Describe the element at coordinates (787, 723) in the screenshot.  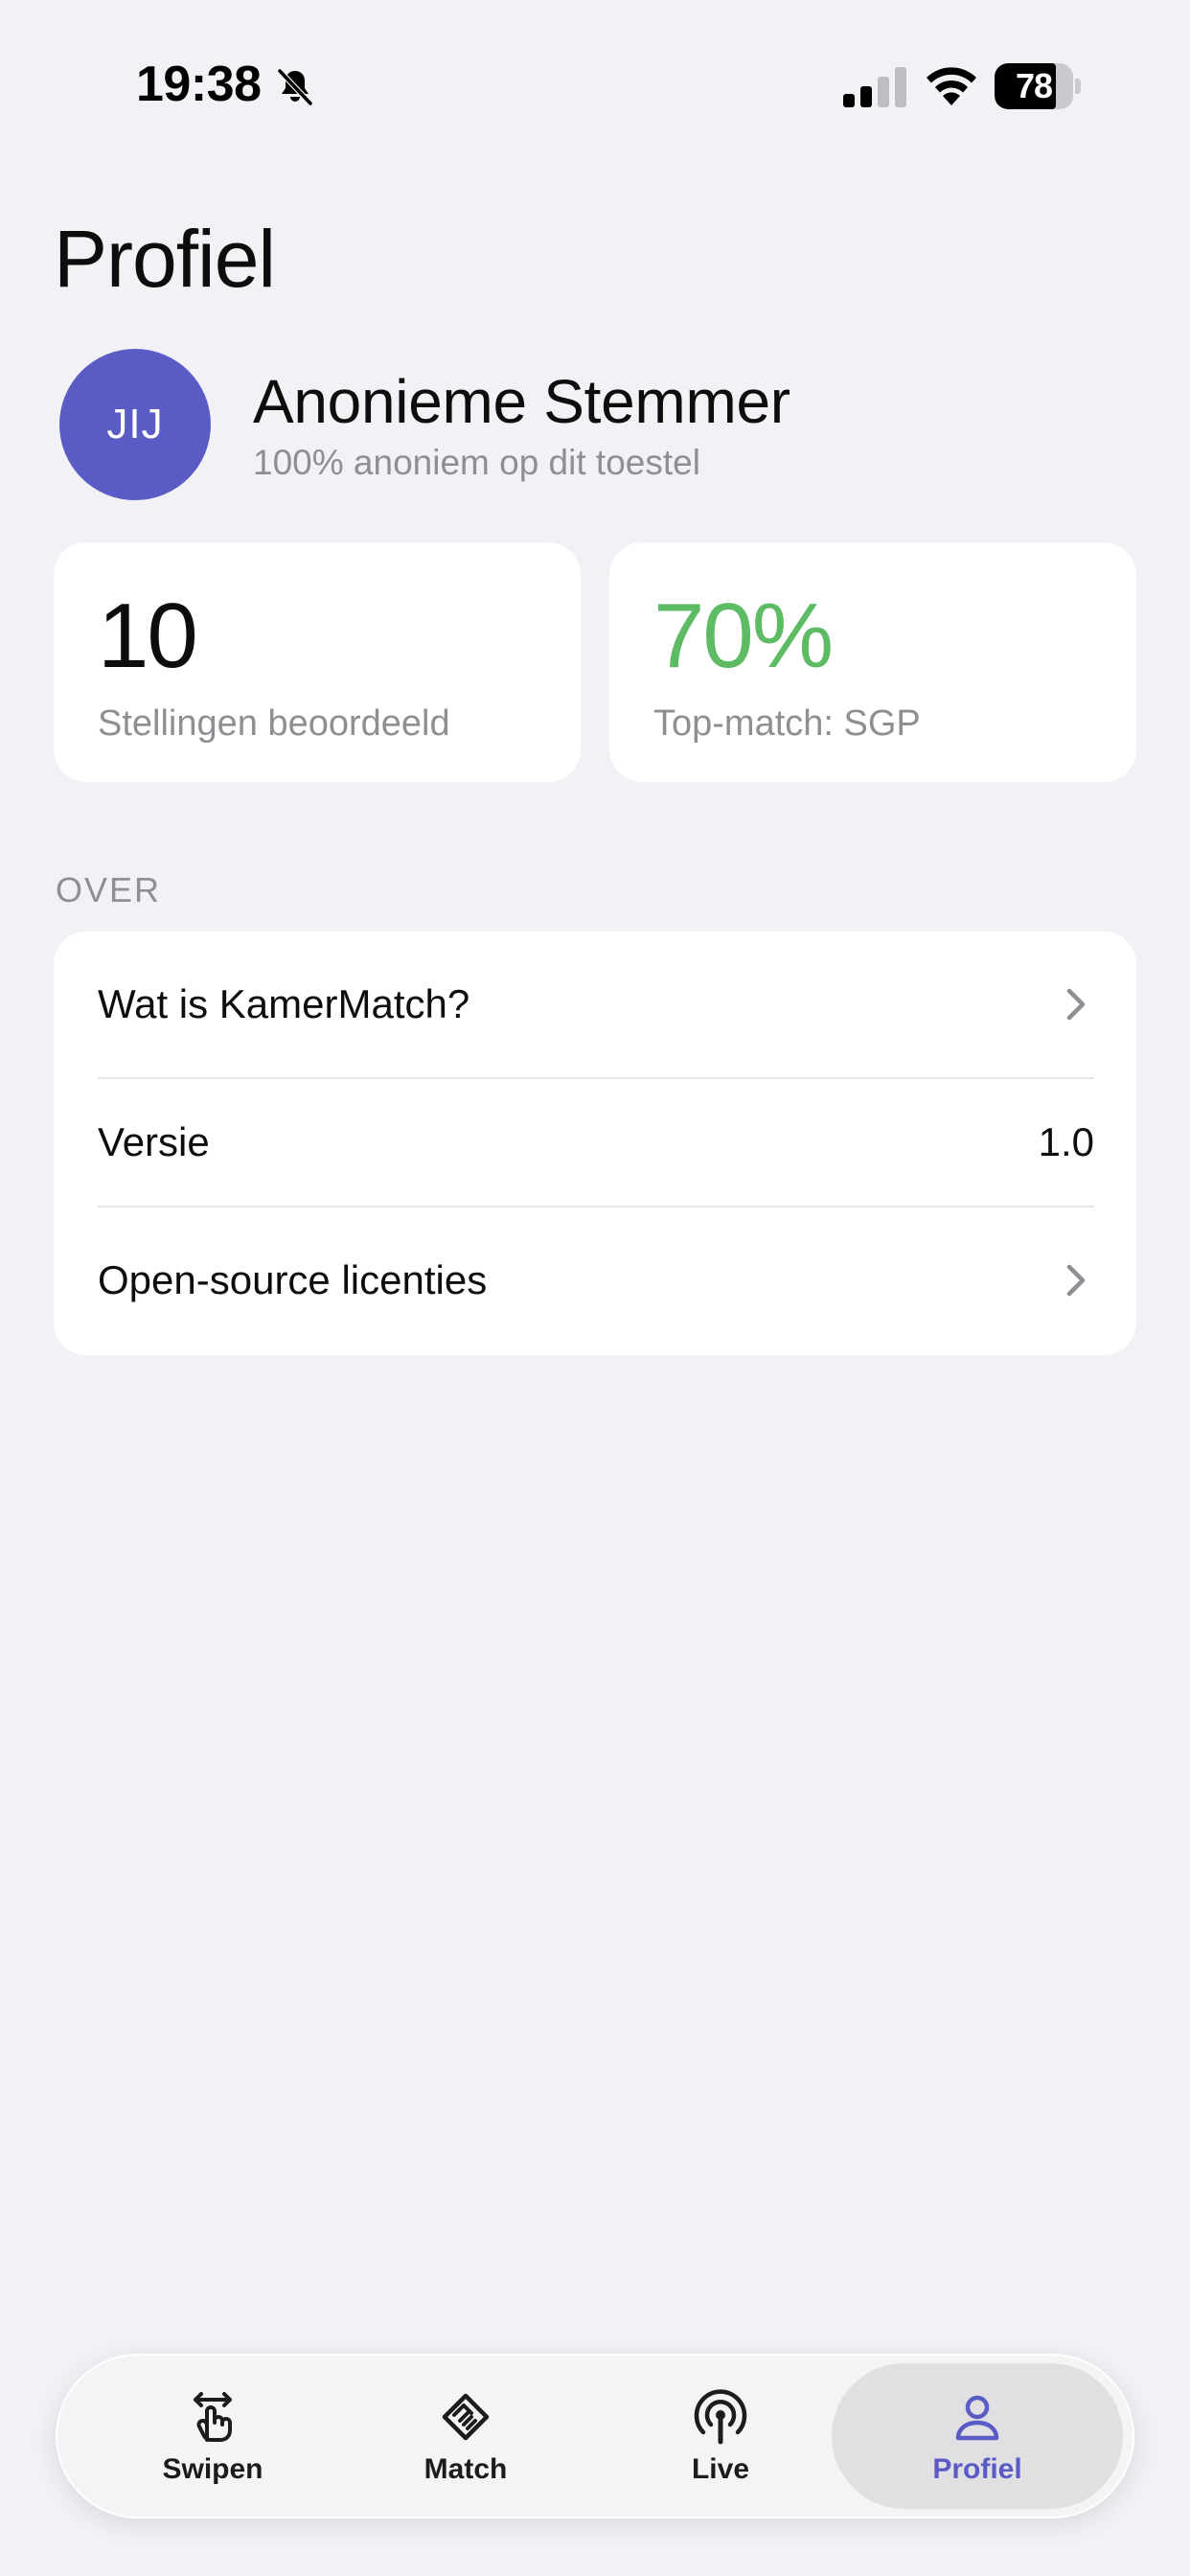
I see `stat-label: Top-match: SGP` at that location.